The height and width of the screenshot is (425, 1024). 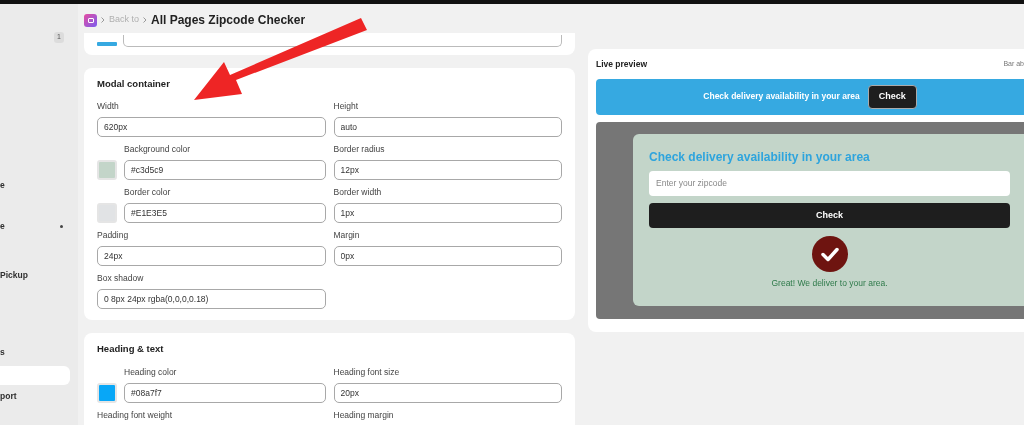 What do you see at coordinates (148, 192) in the screenshot?
I see `field-label: Border color` at bounding box center [148, 192].